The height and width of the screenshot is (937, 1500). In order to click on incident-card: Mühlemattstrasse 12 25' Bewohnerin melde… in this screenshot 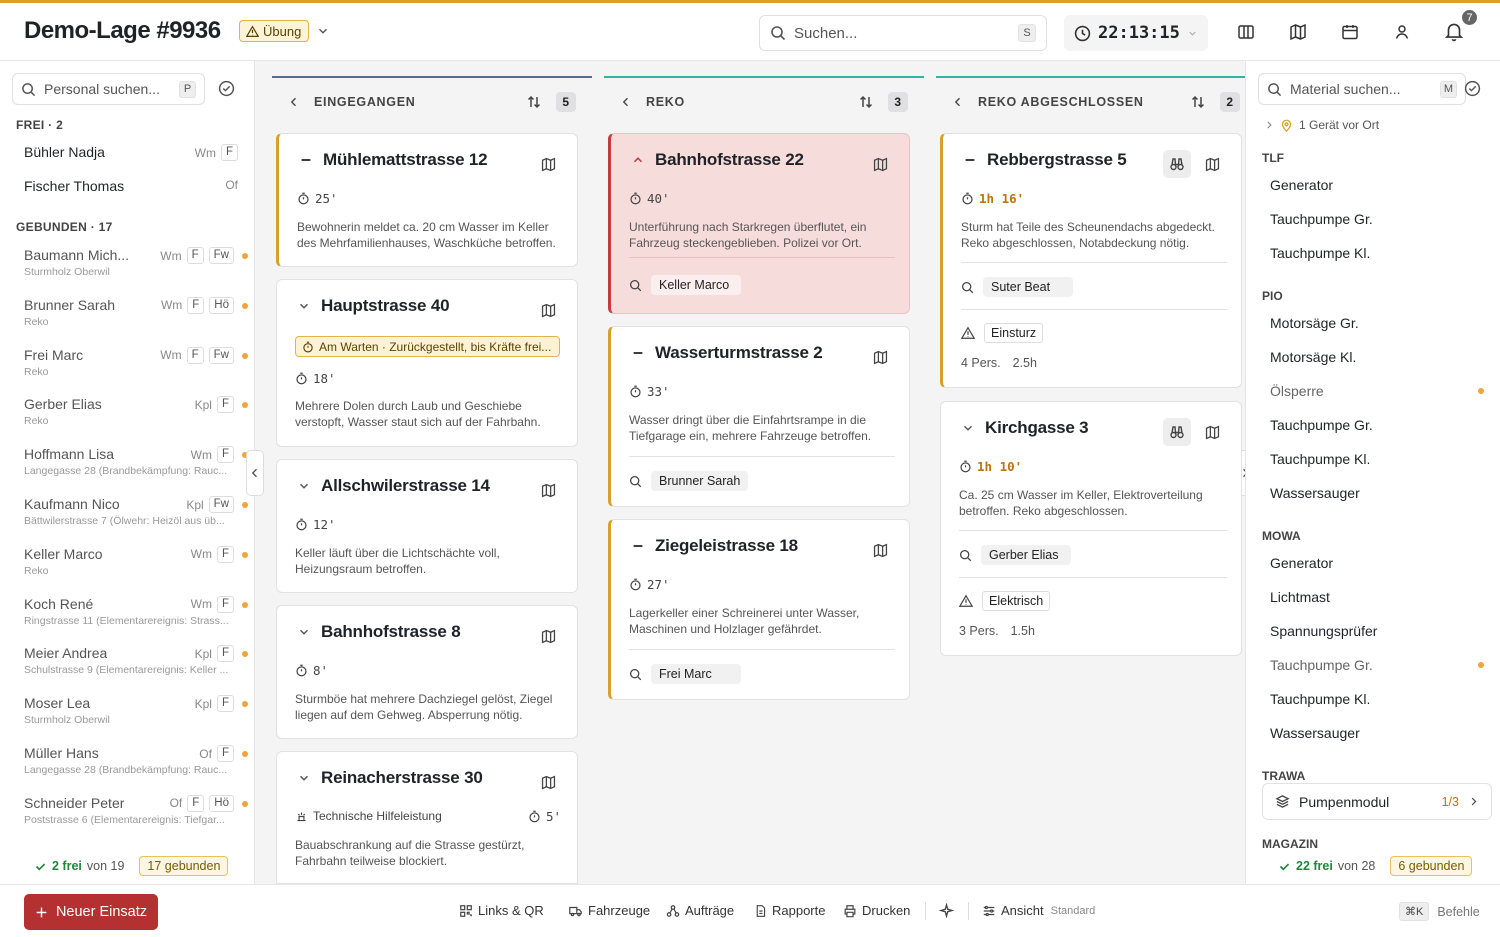, I will do `click(427, 200)`.